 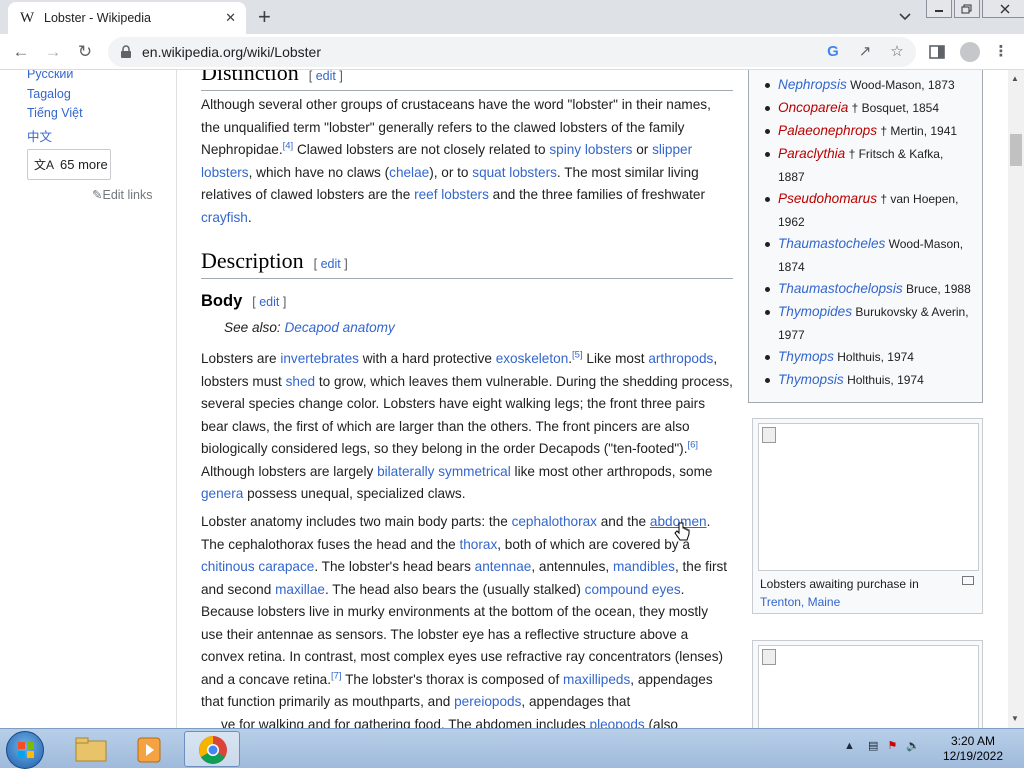 What do you see at coordinates (811, 153) in the screenshot?
I see `genus-link: Paraclythia` at bounding box center [811, 153].